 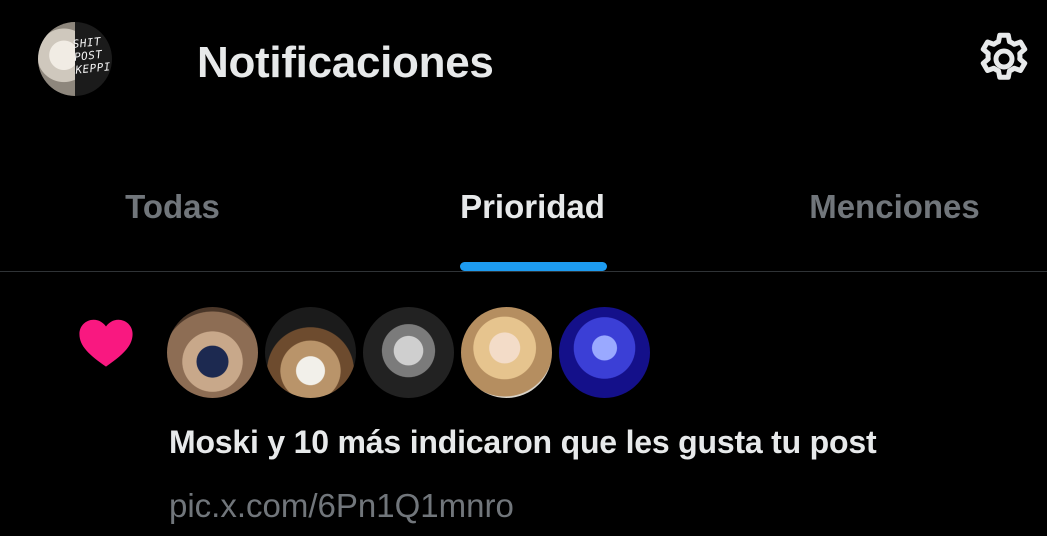 I want to click on tab-todas: Todas, so click(x=172, y=211).